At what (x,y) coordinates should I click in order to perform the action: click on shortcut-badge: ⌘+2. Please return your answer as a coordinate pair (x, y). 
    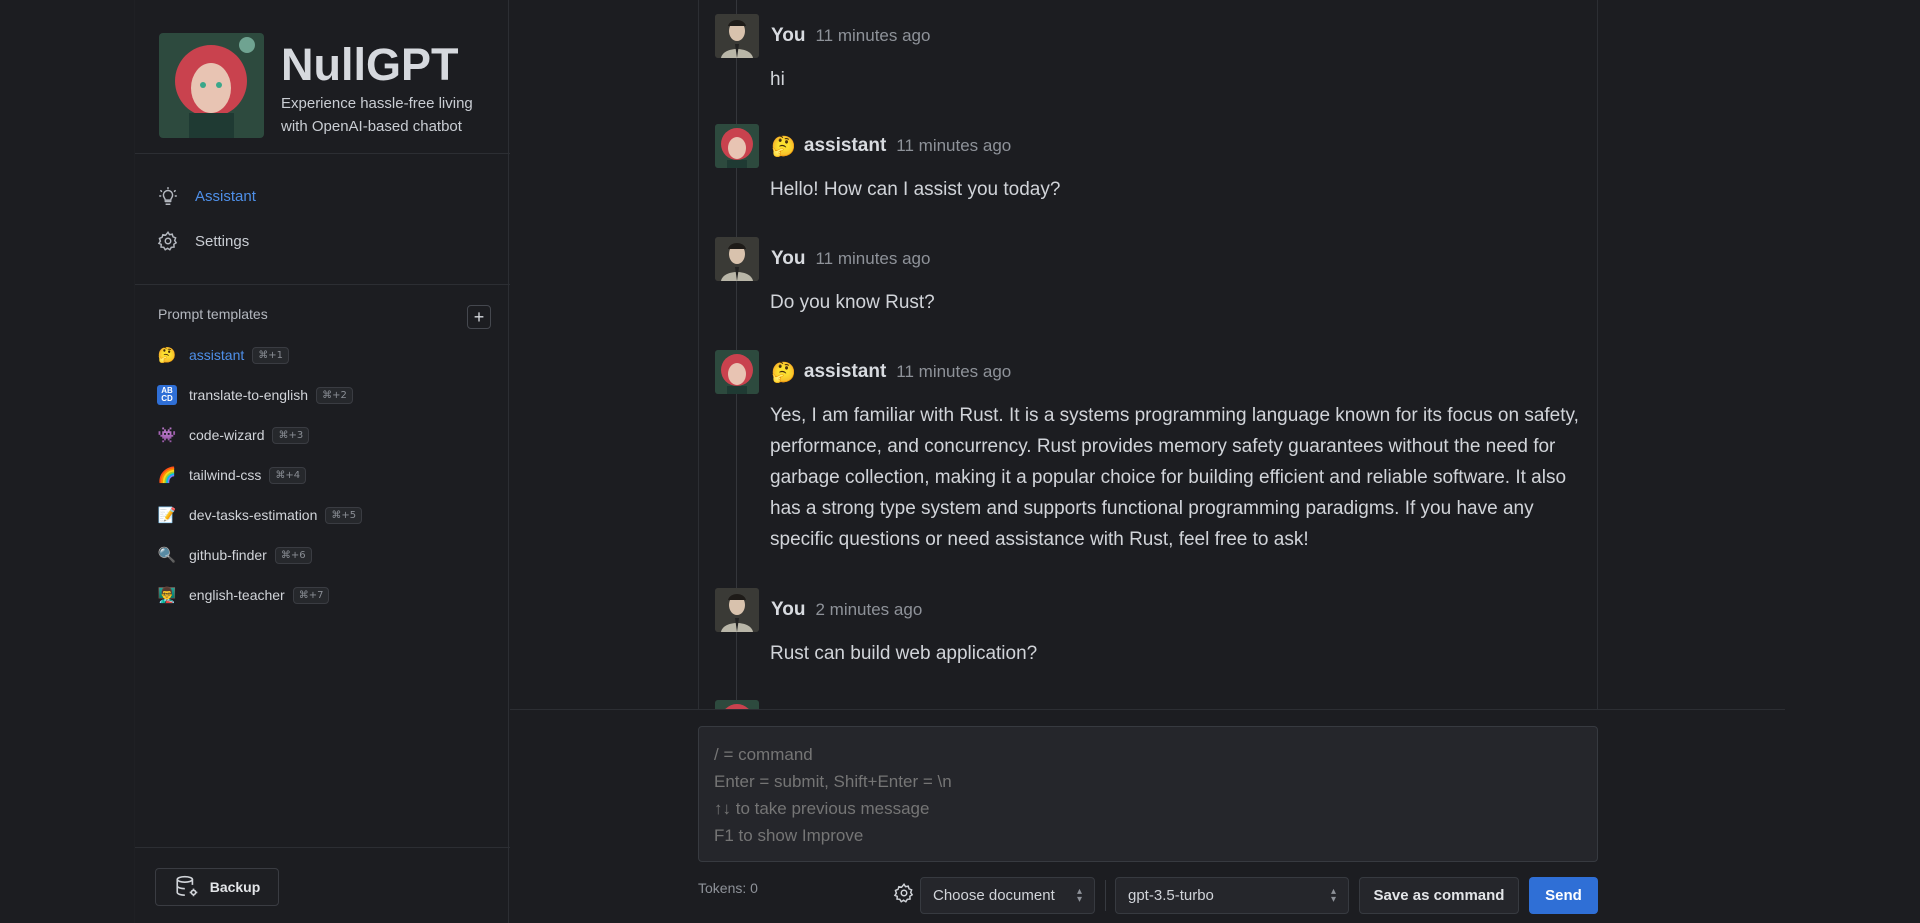
    Looking at the image, I should click on (334, 395).